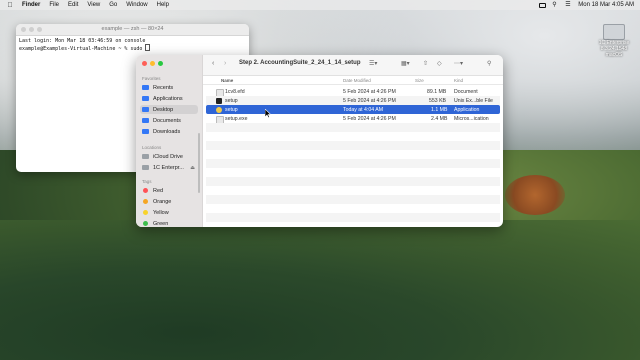 This screenshot has height=360, width=640. I want to click on file-kind: Unix Ex...ble File, so click(473, 100).